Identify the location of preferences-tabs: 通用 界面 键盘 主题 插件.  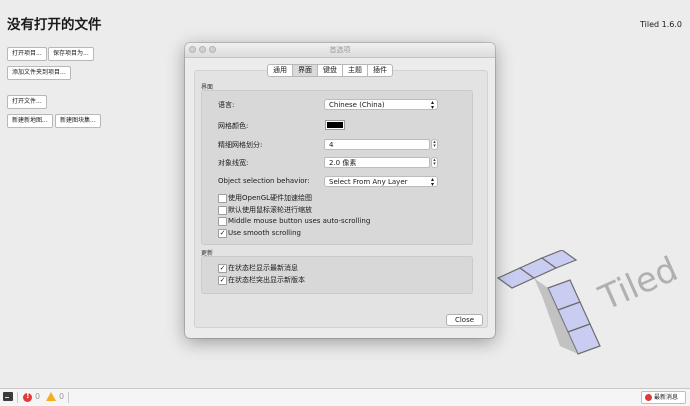
(330, 70).